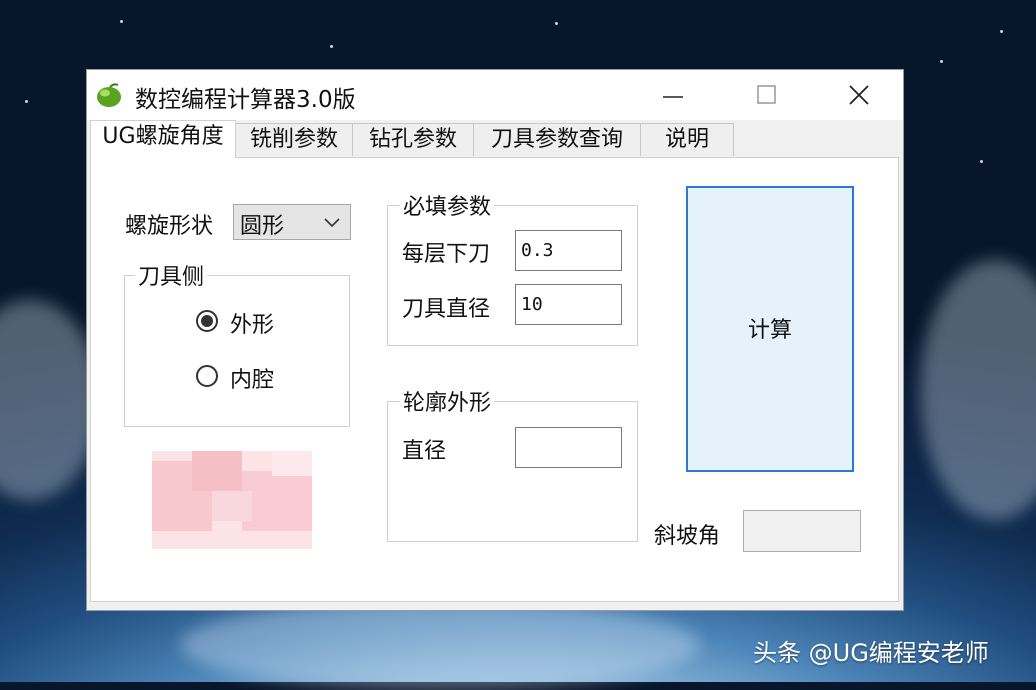 The width and height of the screenshot is (1036, 690). I want to click on pixelated-image, so click(232, 500).